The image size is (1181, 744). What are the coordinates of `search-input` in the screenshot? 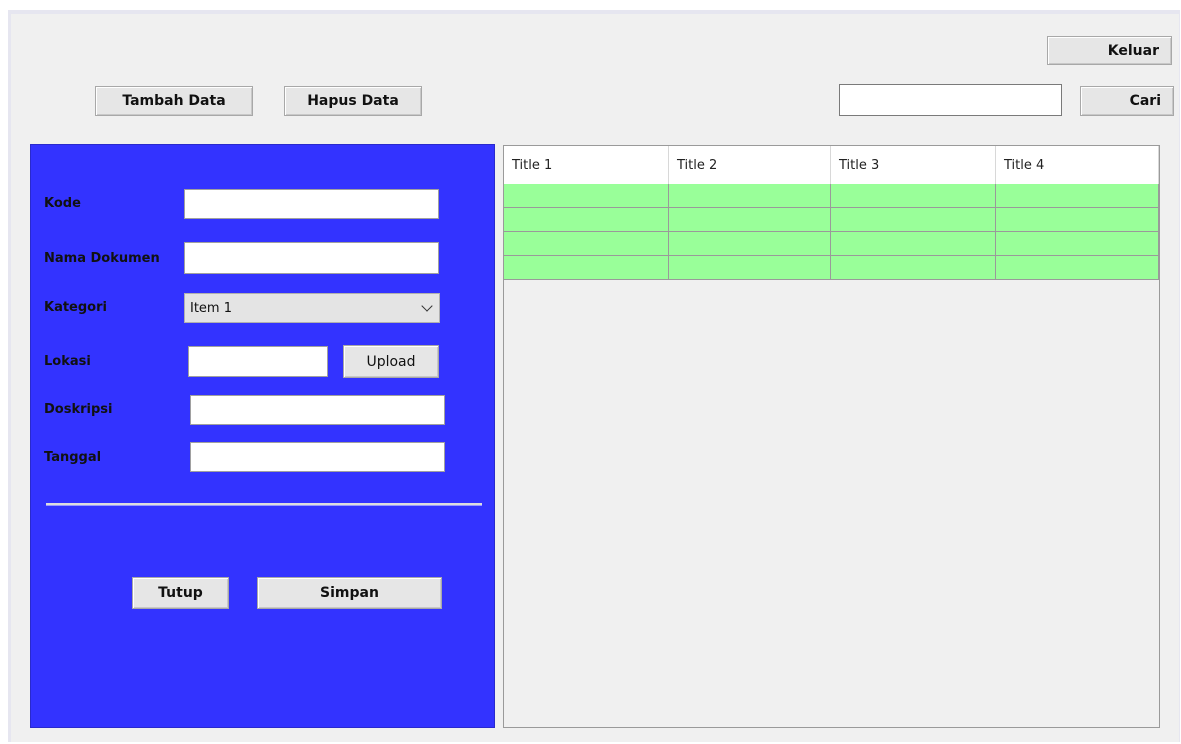 It's located at (950, 100).